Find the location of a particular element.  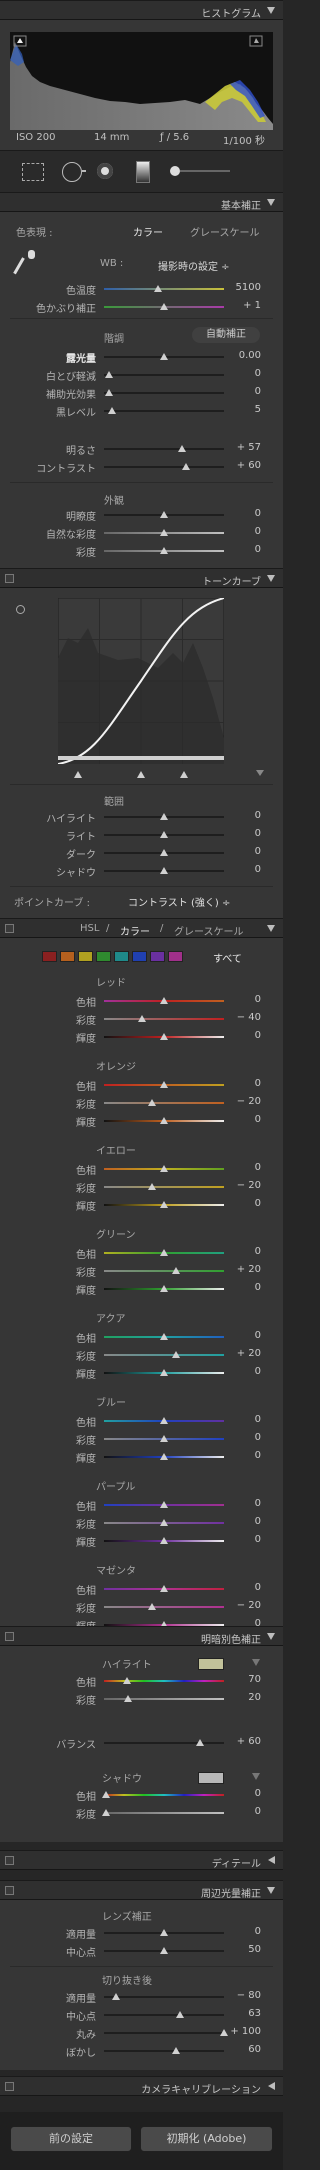

hsl-aqua-2-handle is located at coordinates (164, 1372).